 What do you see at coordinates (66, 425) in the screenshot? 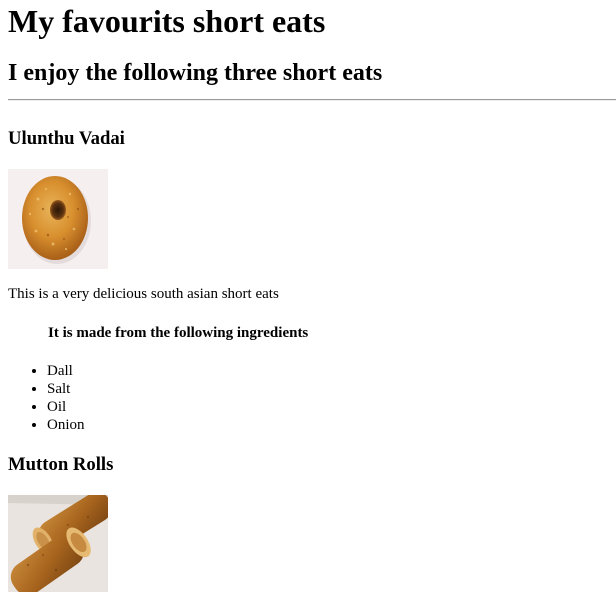
I see `list-item: Onion` at bounding box center [66, 425].